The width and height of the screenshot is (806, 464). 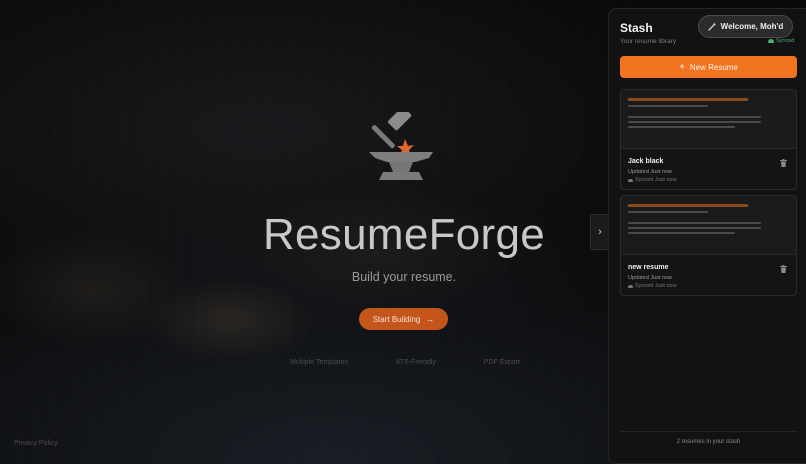 I want to click on sync-status: Synced, so click(x=781, y=41).